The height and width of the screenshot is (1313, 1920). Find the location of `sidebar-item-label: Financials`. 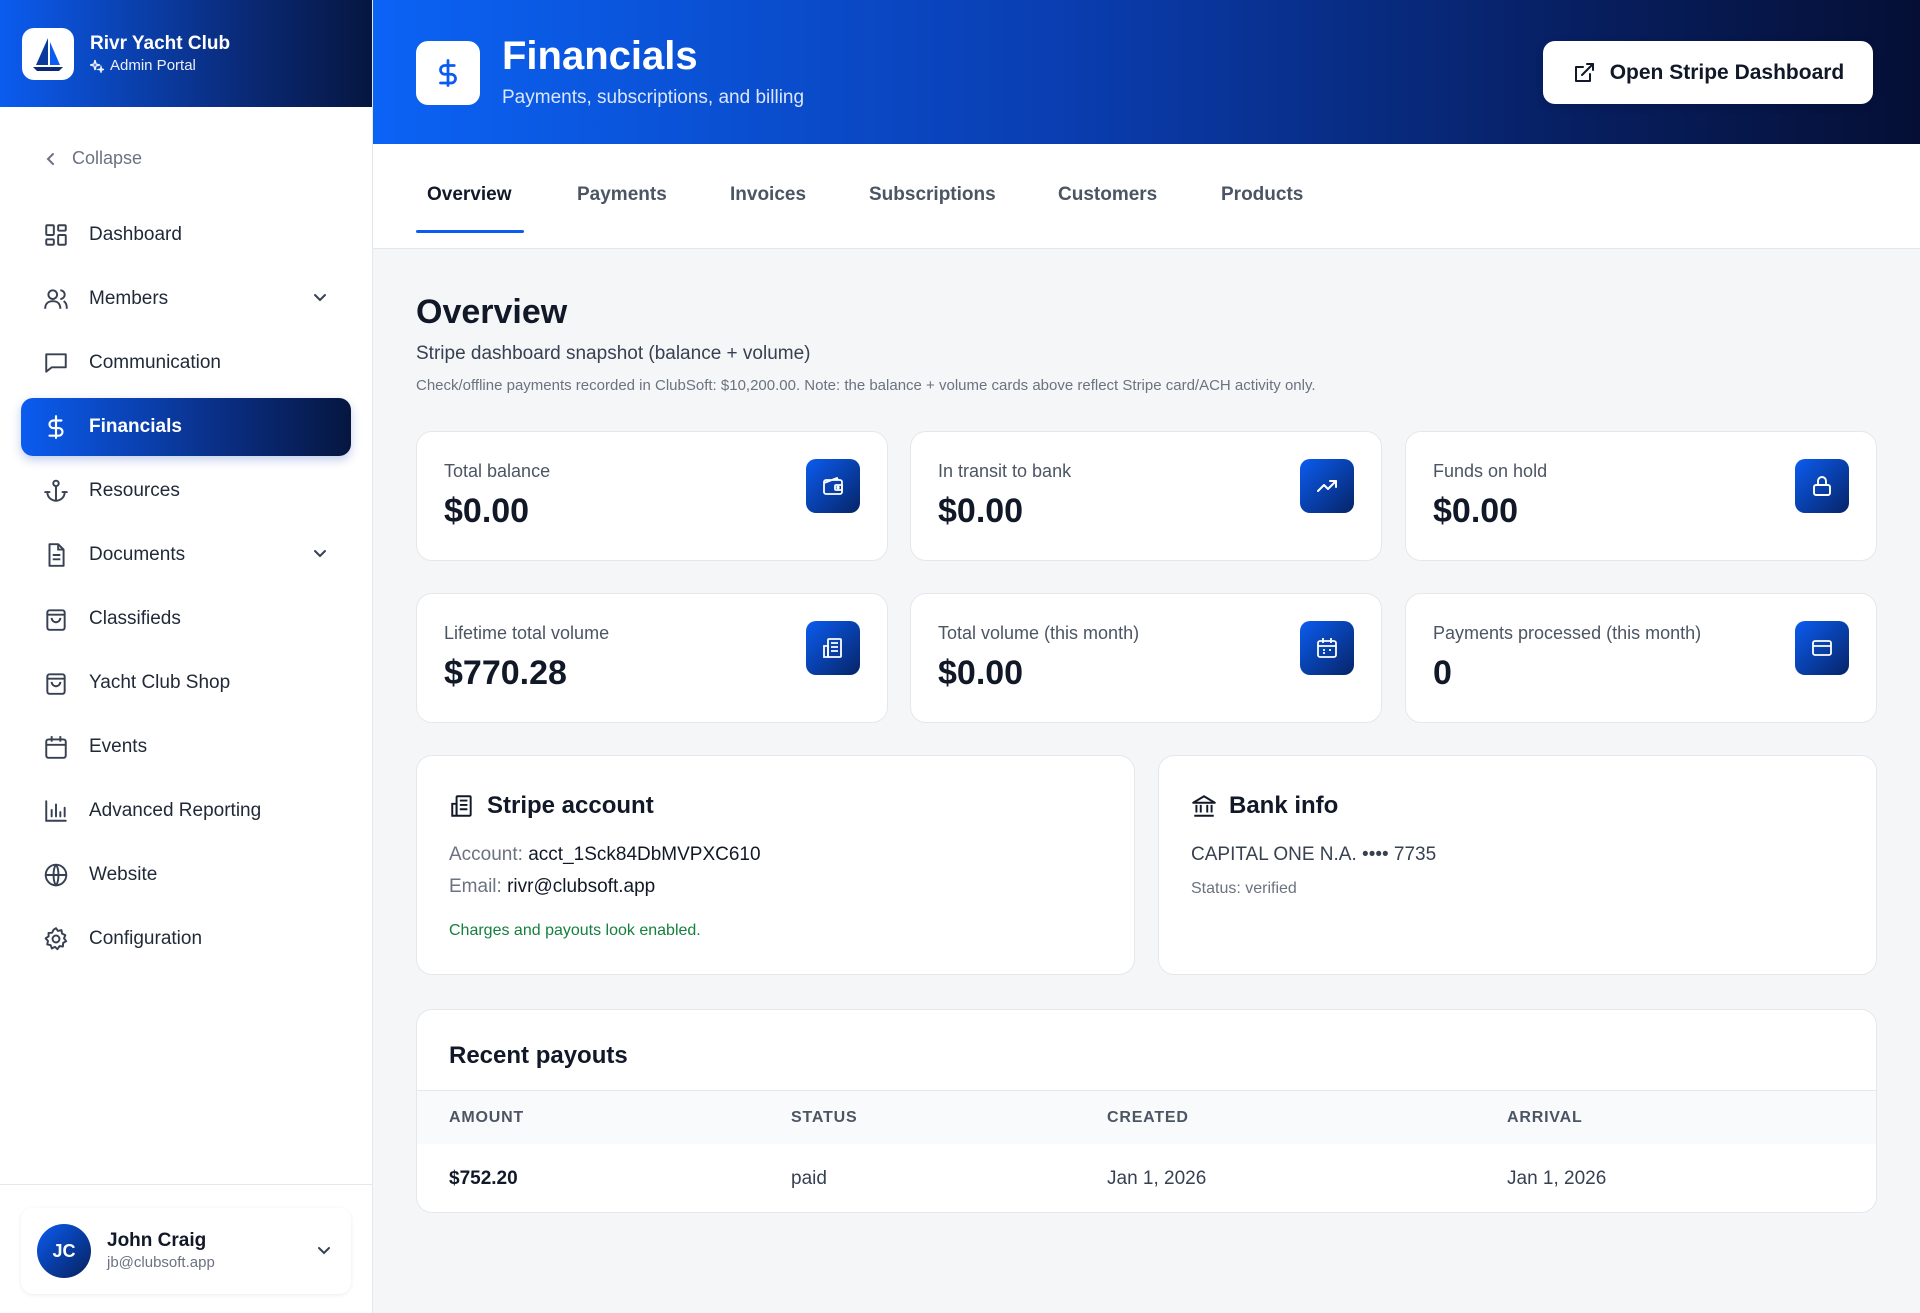

sidebar-item-label: Financials is located at coordinates (135, 426).